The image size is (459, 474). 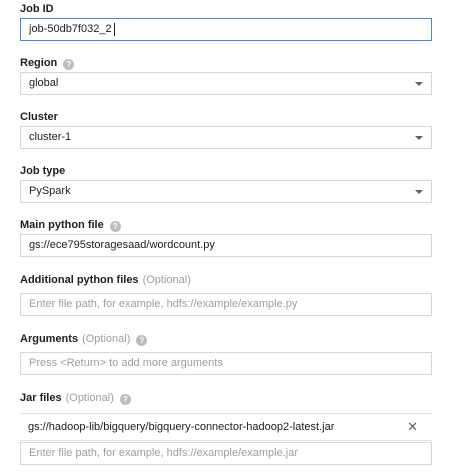 I want to click on arguments-label-text: Arguments, so click(x=49, y=339).